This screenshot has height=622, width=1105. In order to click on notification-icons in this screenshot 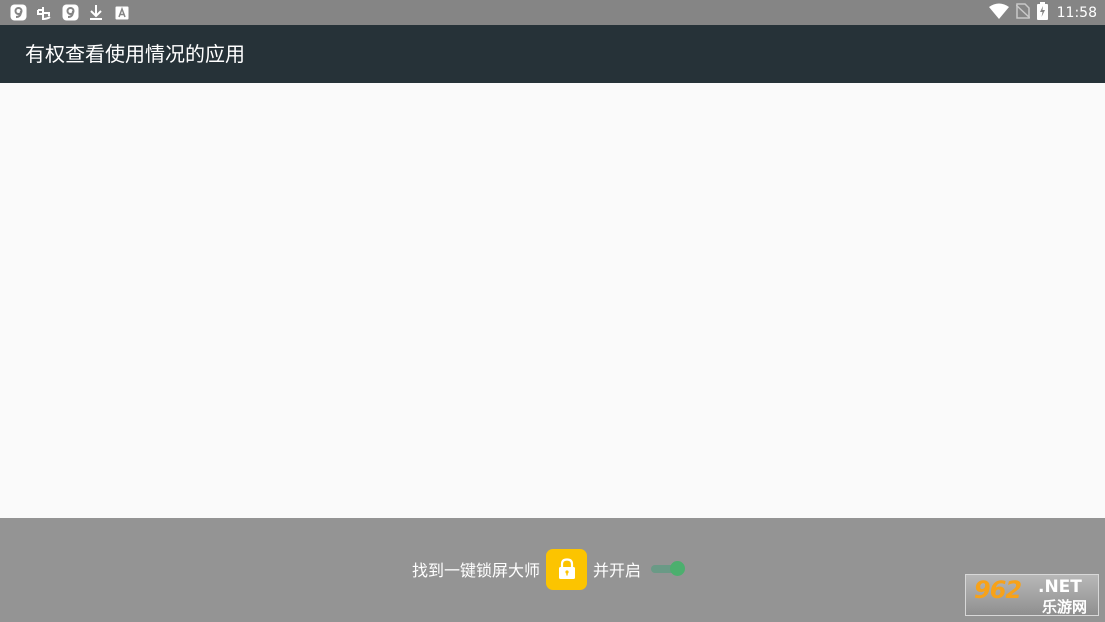, I will do `click(70, 12)`.